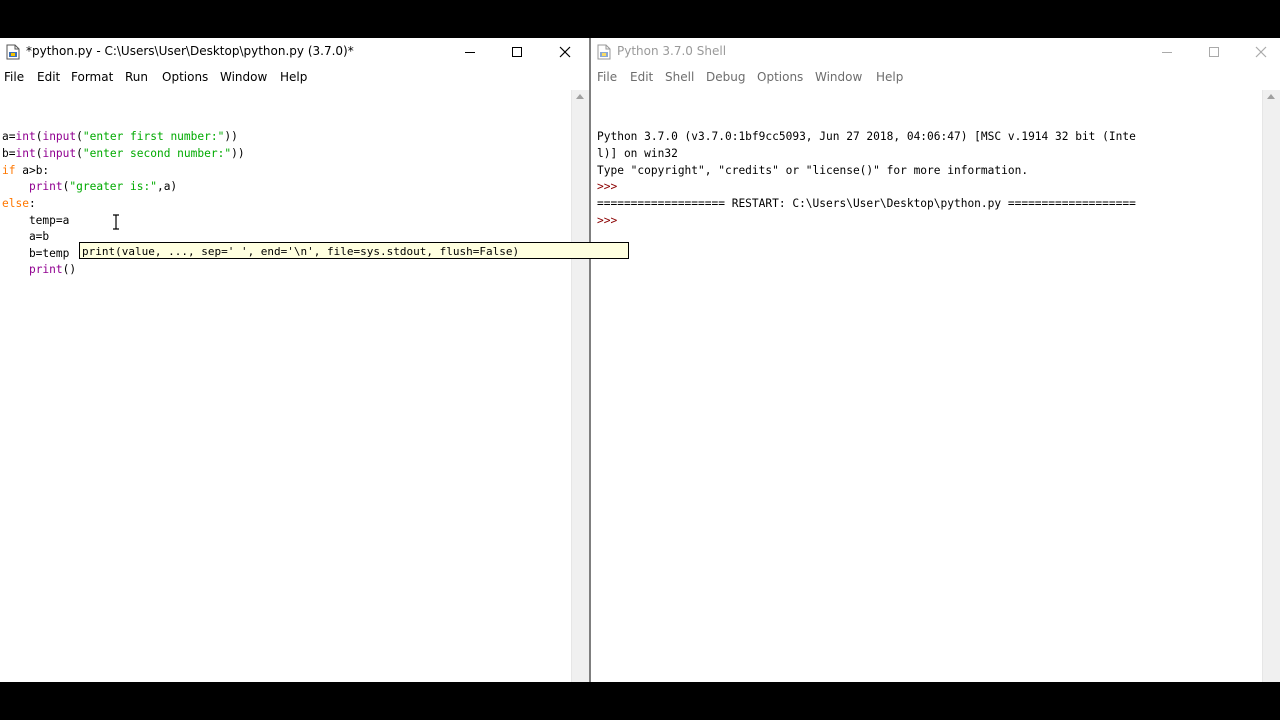 This screenshot has height=720, width=1280. What do you see at coordinates (103, 186) in the screenshot?
I see `code-line: print("greater is:",a)` at bounding box center [103, 186].